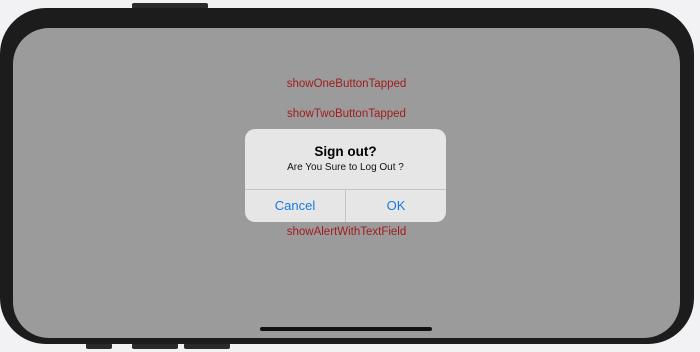  Describe the element at coordinates (346, 329) in the screenshot. I see `home-indicator` at that location.